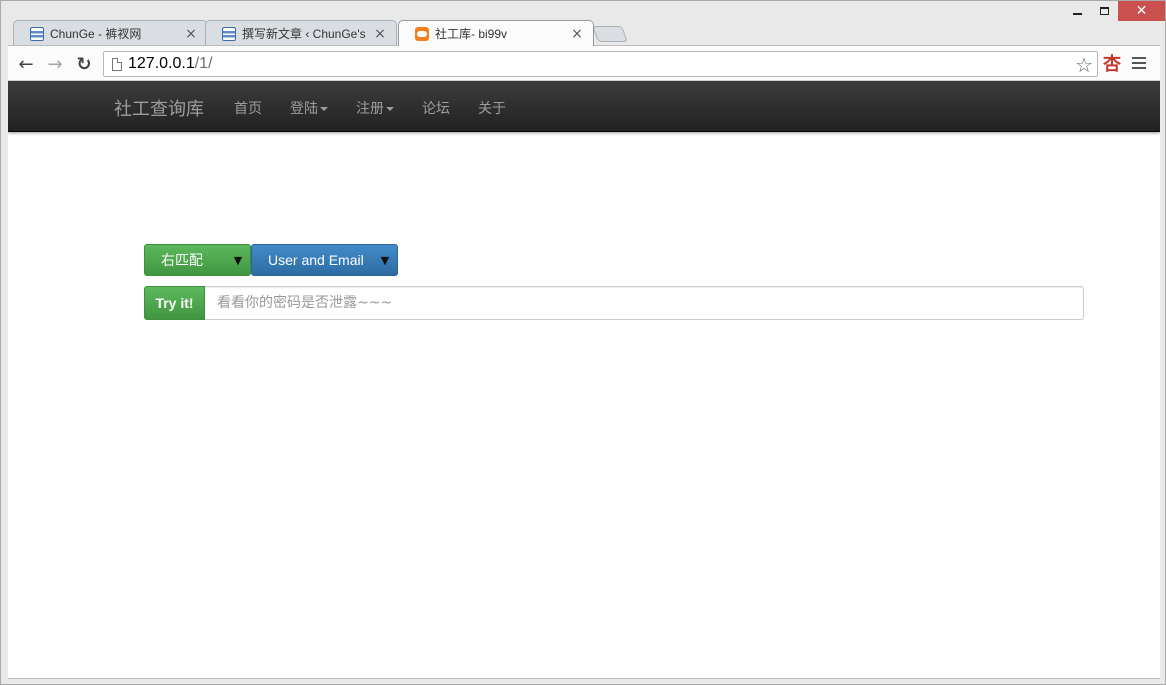 The width and height of the screenshot is (1166, 685). Describe the element at coordinates (305, 34) in the screenshot. I see `tab-title: 撰写新文章 ‹ ChunGe's B` at that location.